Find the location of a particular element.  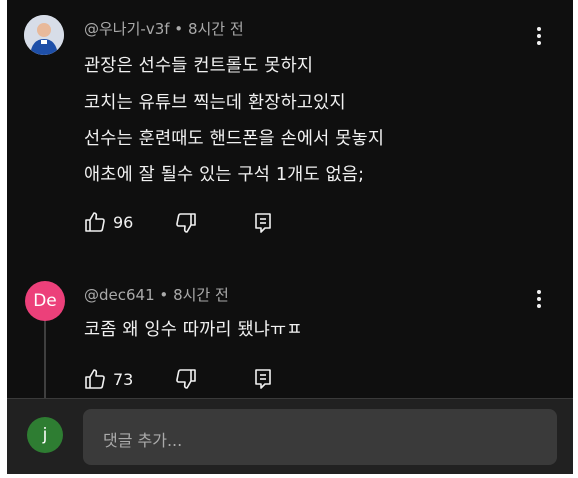

avatar: De is located at coordinates (45, 301).